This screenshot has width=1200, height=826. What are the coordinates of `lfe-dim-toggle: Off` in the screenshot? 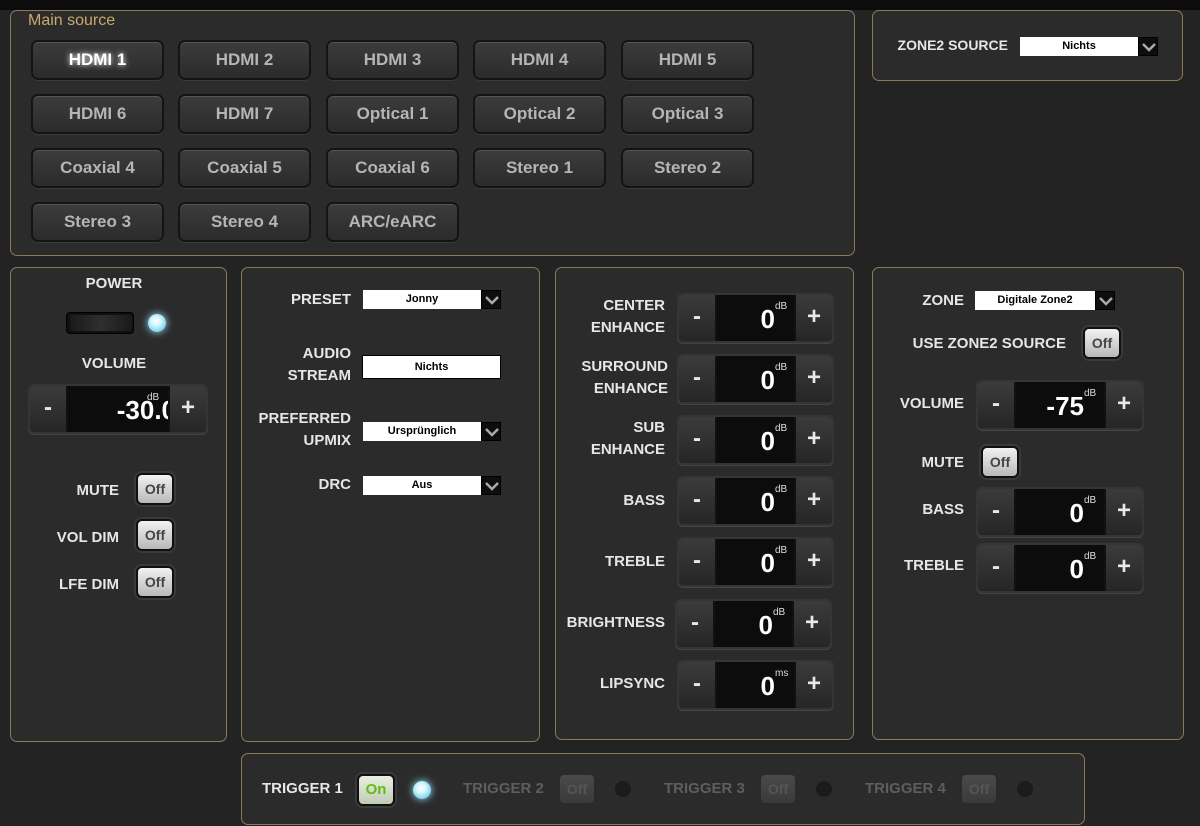 It's located at (155, 582).